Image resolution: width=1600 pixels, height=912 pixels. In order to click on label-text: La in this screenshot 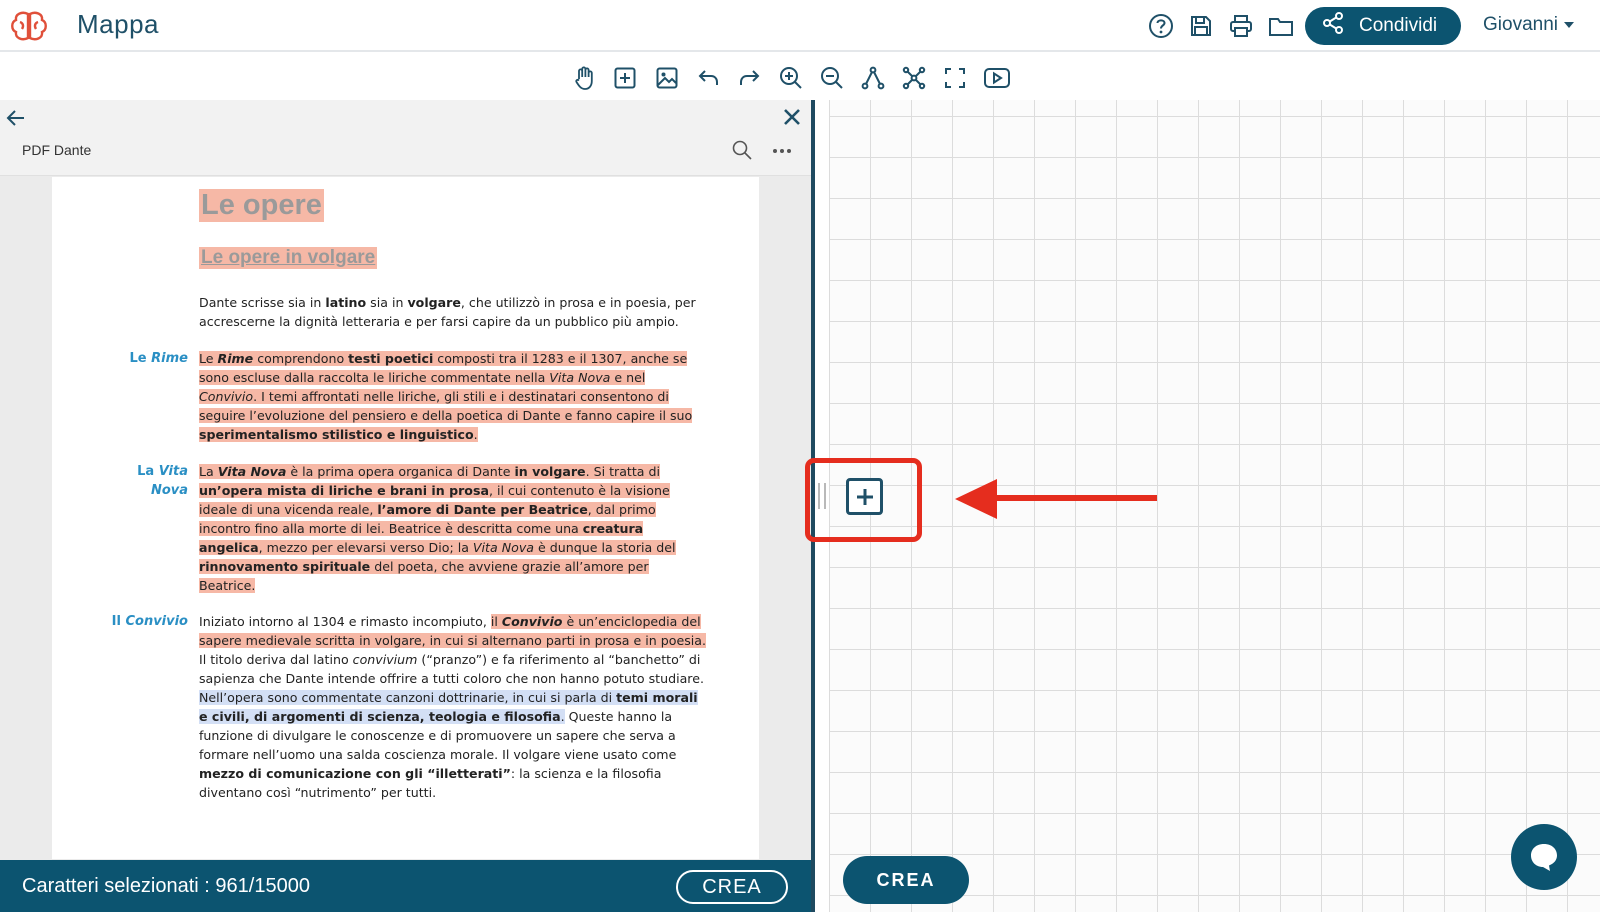, I will do `click(148, 471)`.